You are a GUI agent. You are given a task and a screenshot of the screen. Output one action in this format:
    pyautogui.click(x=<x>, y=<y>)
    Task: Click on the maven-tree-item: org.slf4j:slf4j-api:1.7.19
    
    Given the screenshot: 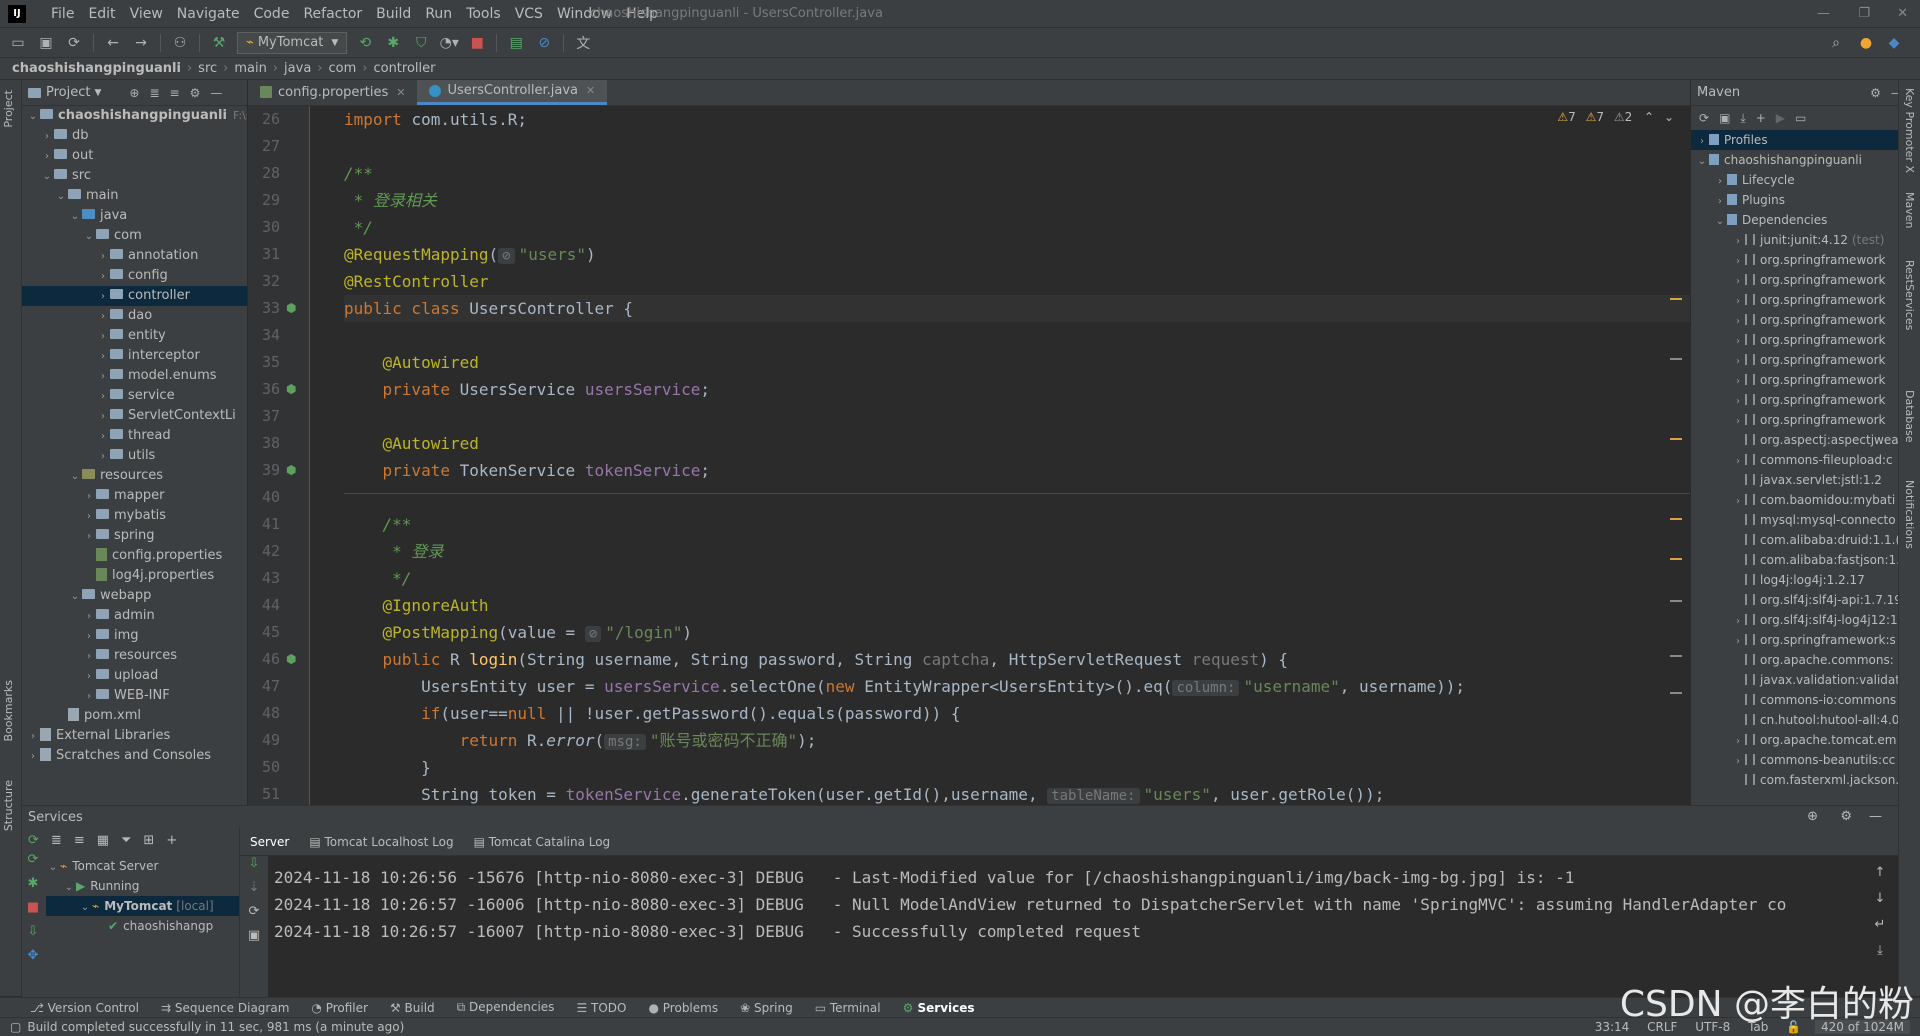 What is the action you would take?
    pyautogui.click(x=1794, y=600)
    